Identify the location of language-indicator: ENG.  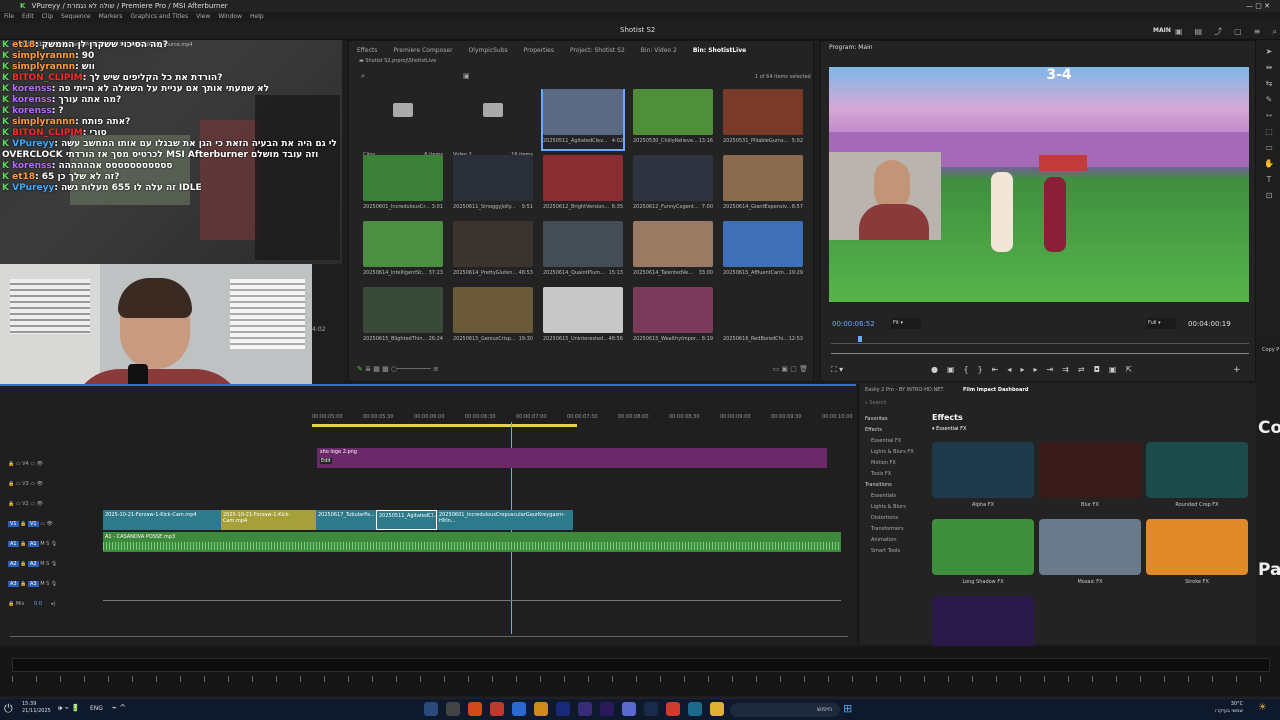
(96, 708).